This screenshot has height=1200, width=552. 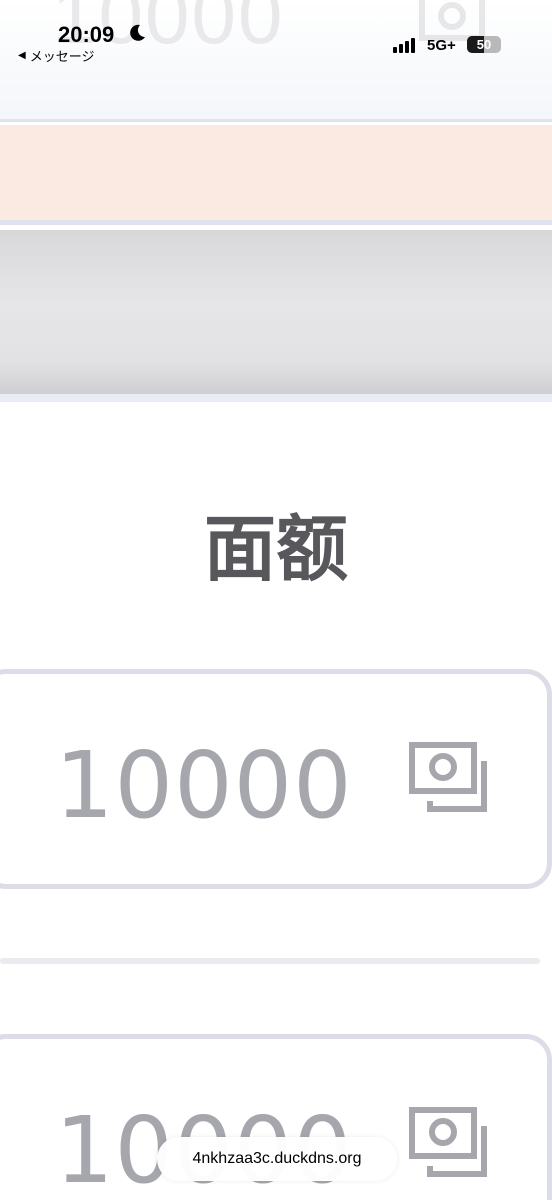 I want to click on battery-icon: 50, so click(x=484, y=44).